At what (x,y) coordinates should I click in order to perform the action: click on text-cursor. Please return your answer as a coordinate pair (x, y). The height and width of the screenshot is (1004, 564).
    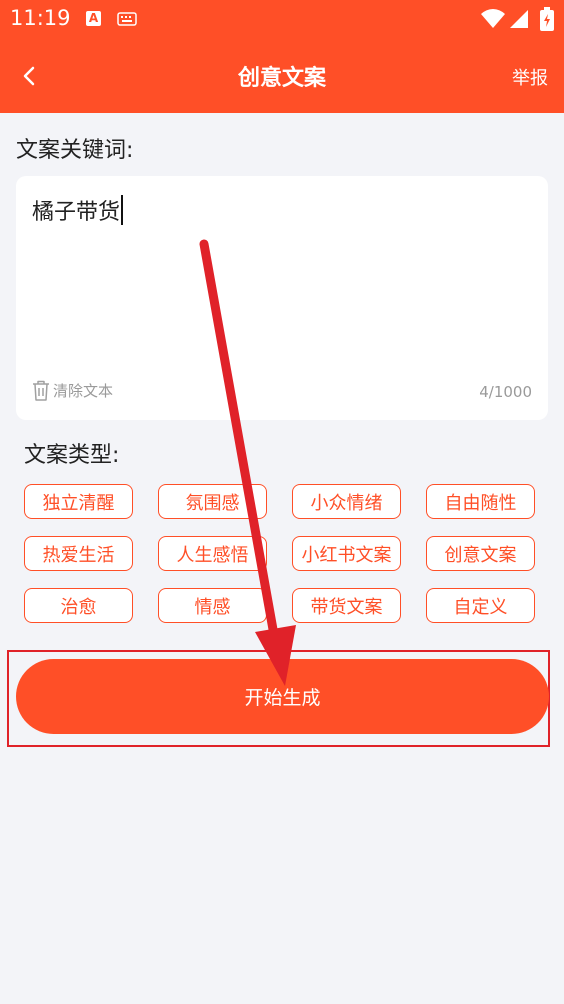
    Looking at the image, I should click on (122, 210).